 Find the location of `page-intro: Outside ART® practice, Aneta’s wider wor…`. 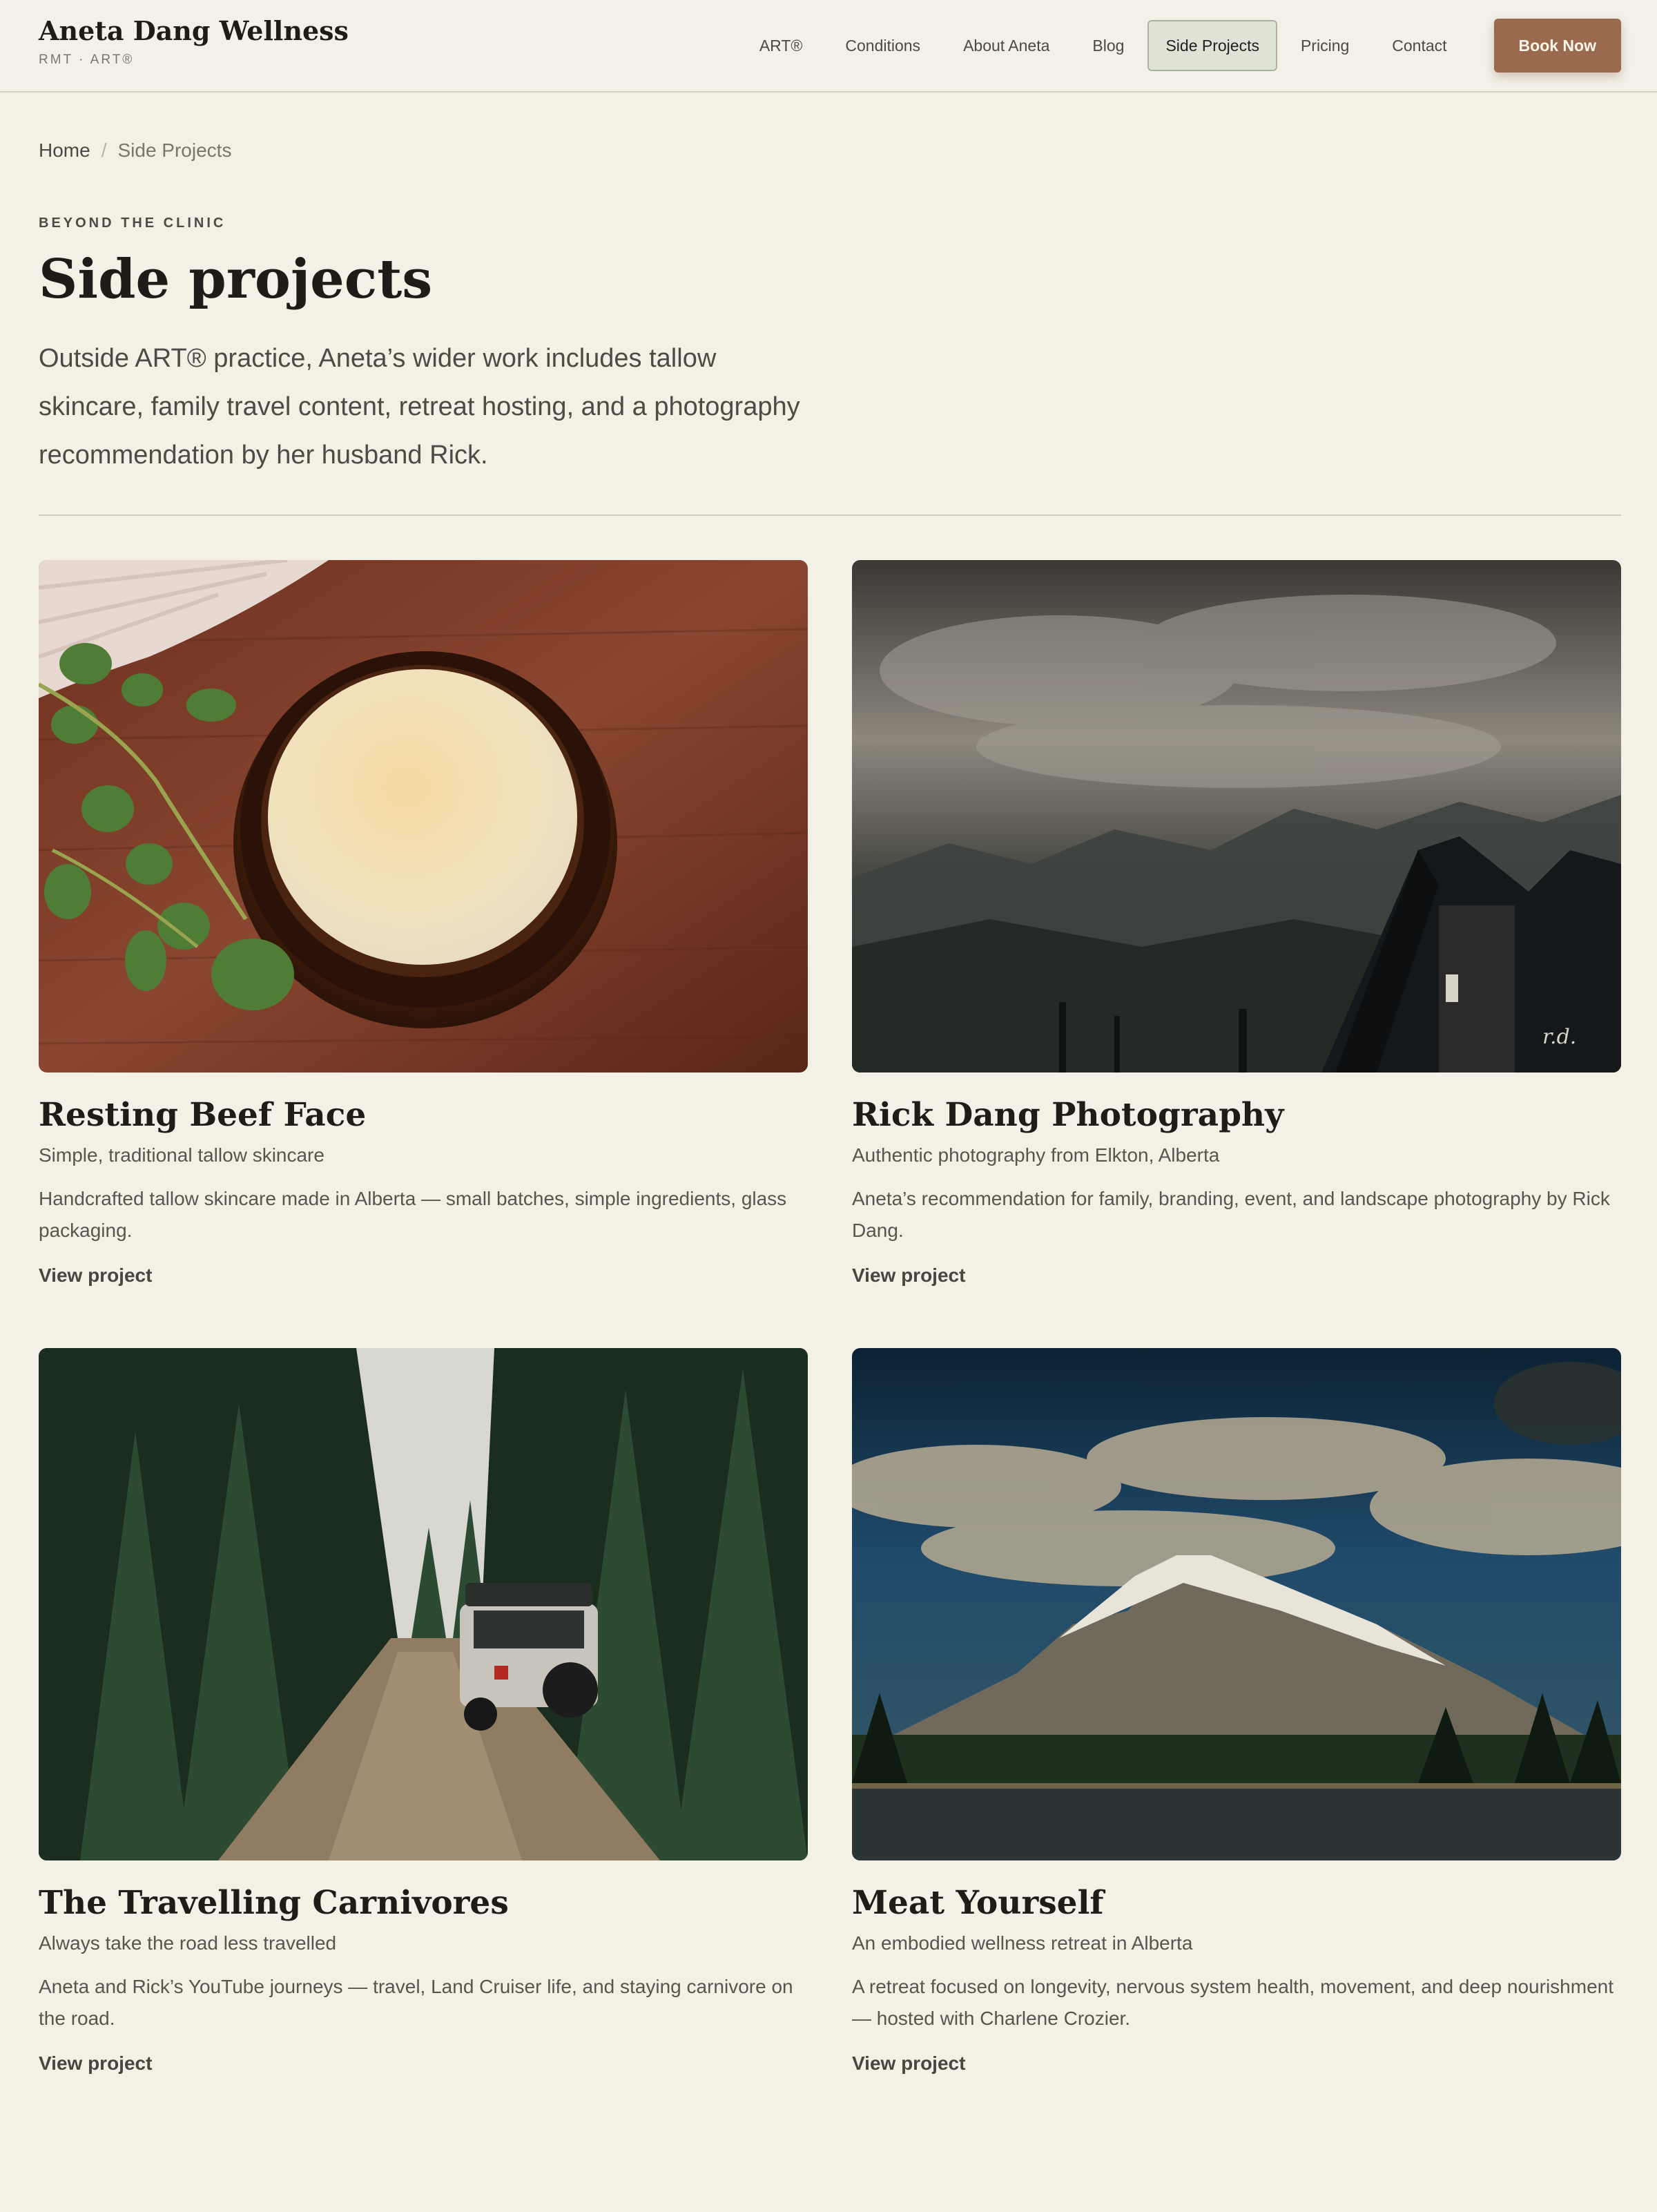

page-intro: Outside ART® practice, Aneta’s wider wor… is located at coordinates (419, 407).